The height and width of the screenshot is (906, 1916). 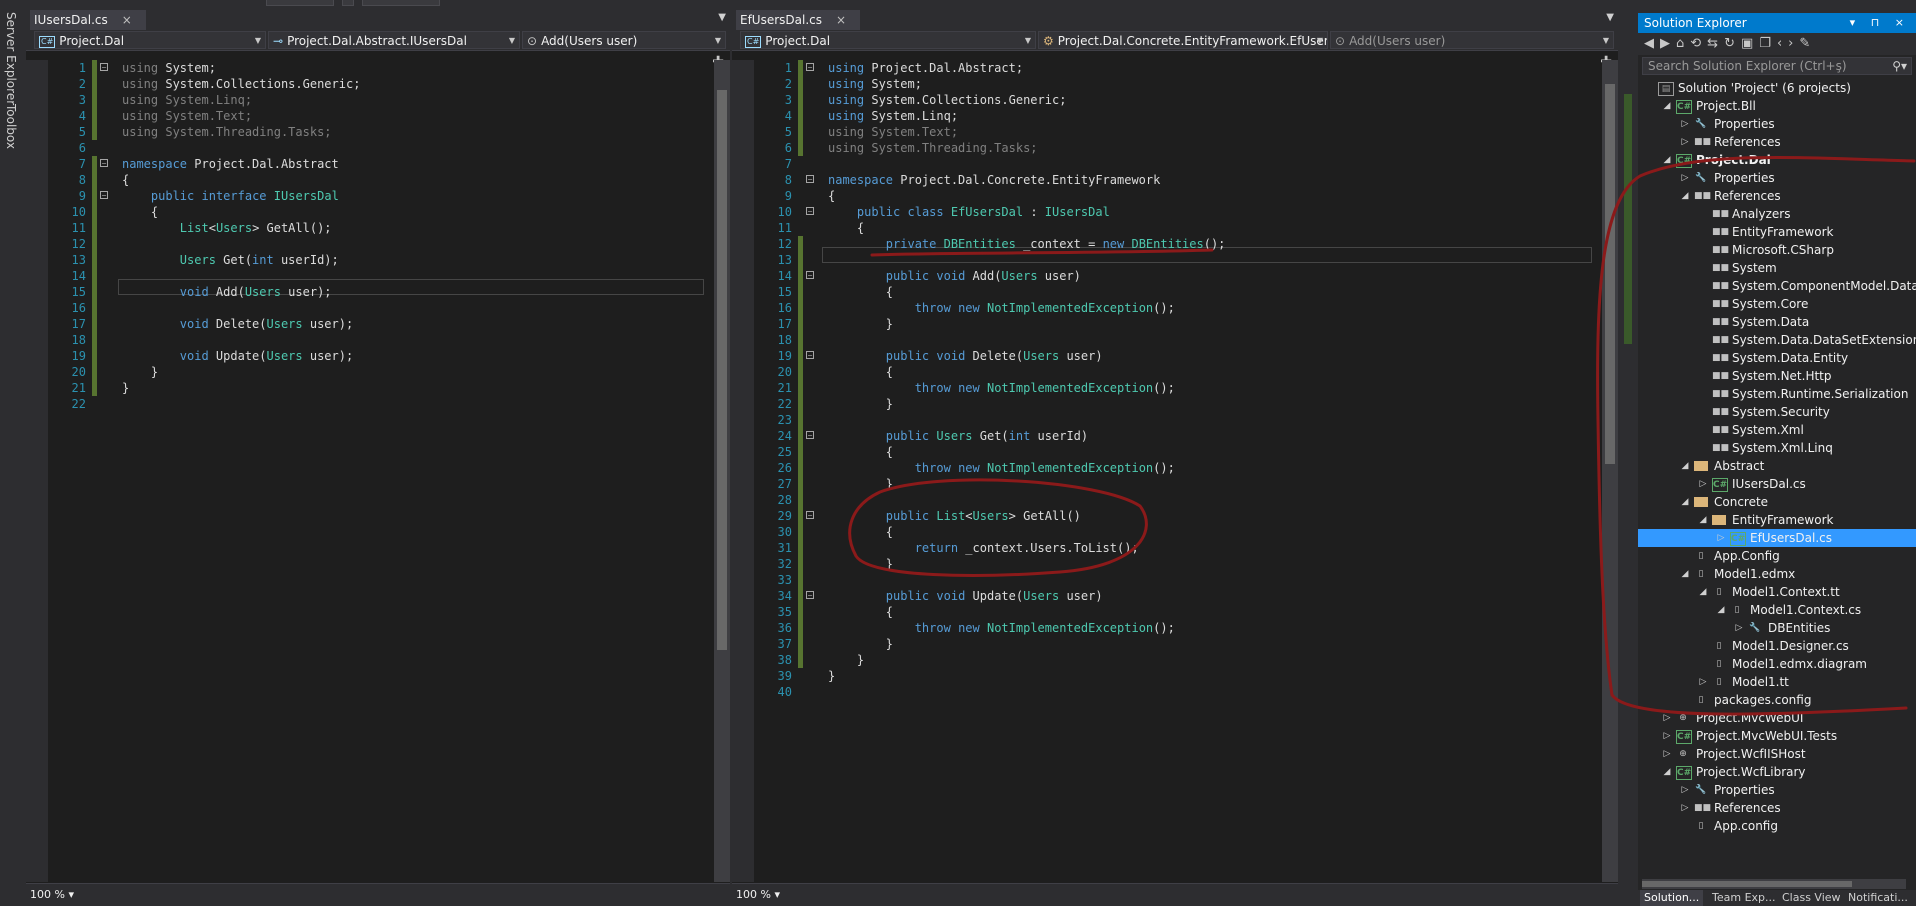 I want to click on type-combo: ⊸ Project.Dal.Abstract.IUsersDal ▼, so click(x=394, y=40).